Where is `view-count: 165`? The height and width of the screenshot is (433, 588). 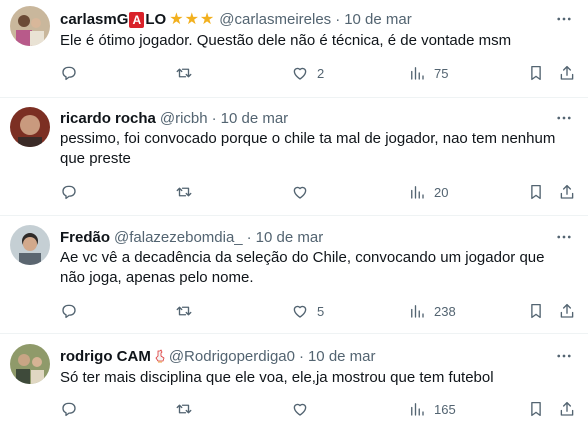
view-count: 165 is located at coordinates (445, 409).